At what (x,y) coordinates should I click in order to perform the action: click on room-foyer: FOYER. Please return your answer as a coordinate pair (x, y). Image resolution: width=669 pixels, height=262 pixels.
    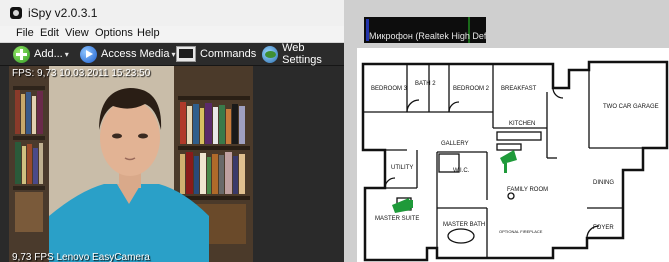
    Looking at the image, I should click on (603, 228).